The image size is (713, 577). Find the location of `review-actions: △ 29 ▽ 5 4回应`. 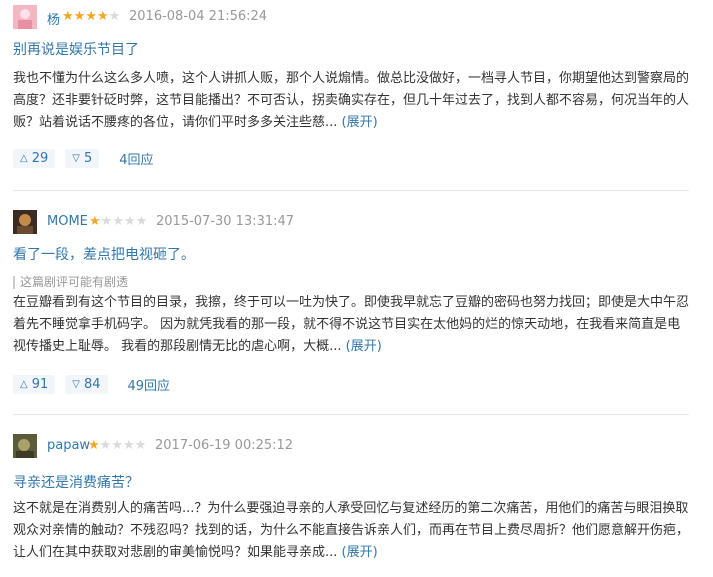

review-actions: △ 29 ▽ 5 4回应 is located at coordinates (83, 158).